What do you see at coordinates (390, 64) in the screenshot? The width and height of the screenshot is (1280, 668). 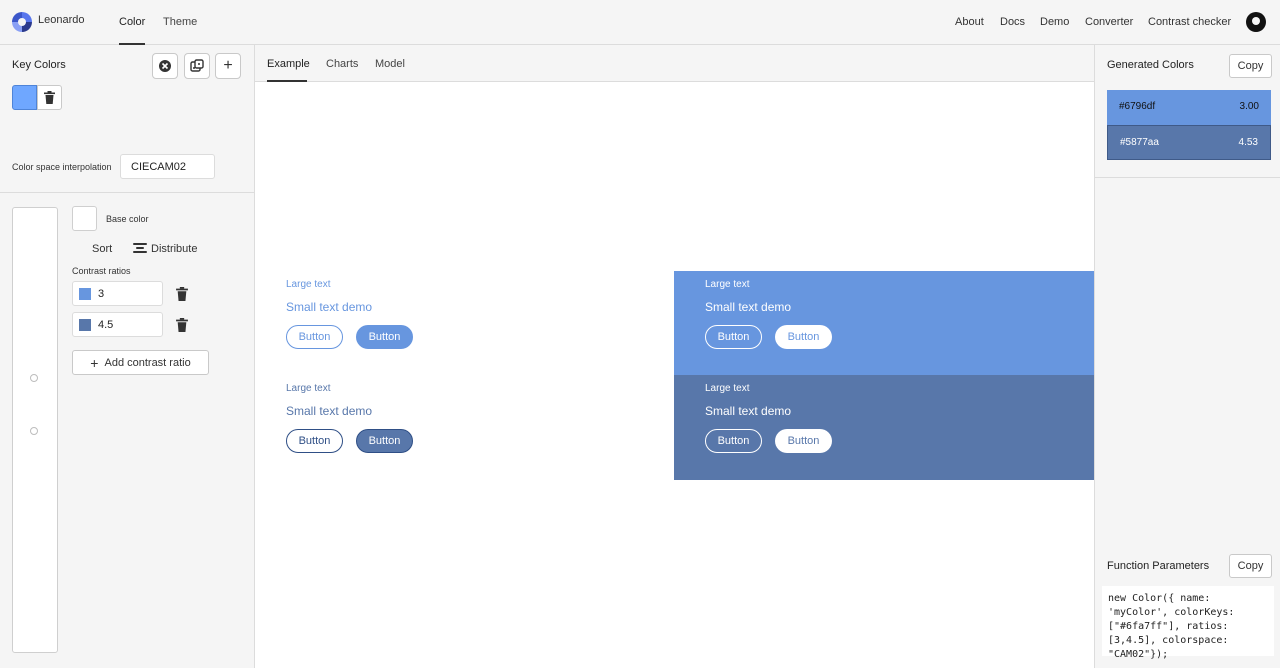 I see `tab-model: Model` at bounding box center [390, 64].